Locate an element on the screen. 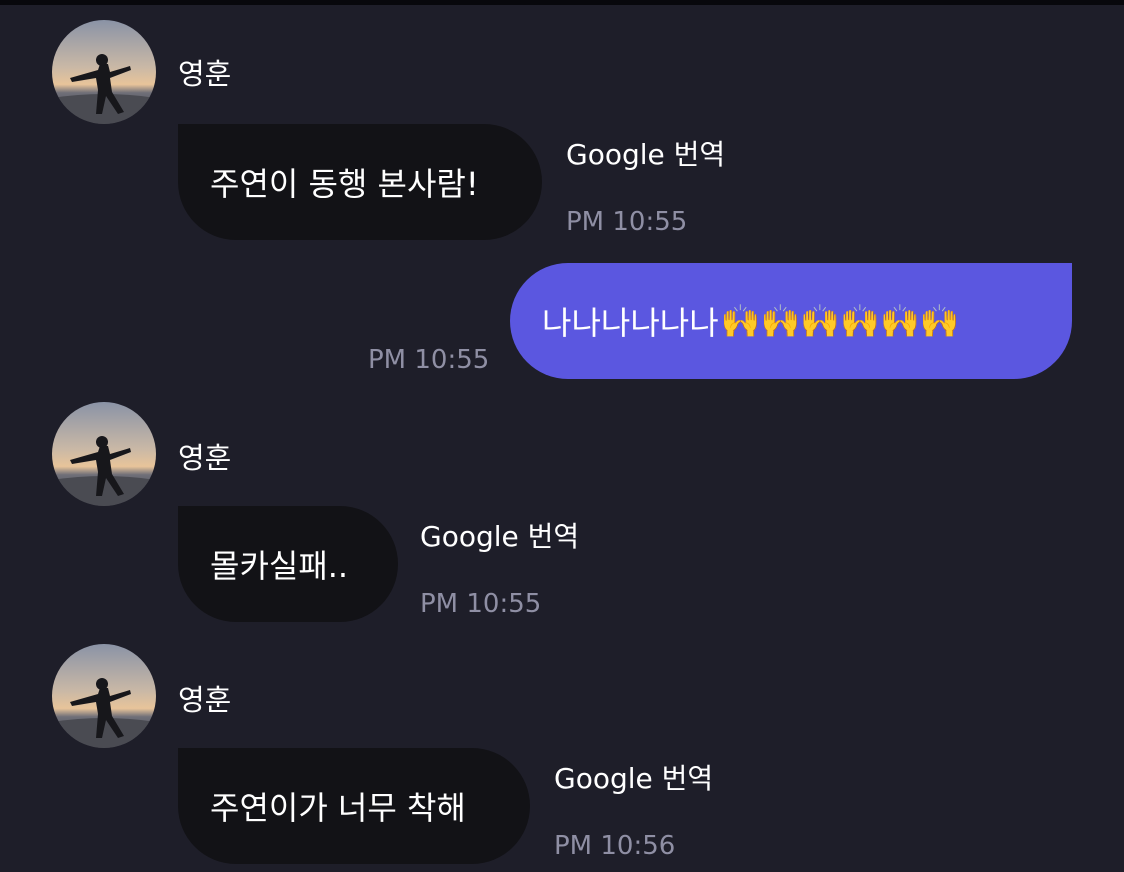 The height and width of the screenshot is (872, 1124). message-text: 주연이가 너무 착해 is located at coordinates (338, 808).